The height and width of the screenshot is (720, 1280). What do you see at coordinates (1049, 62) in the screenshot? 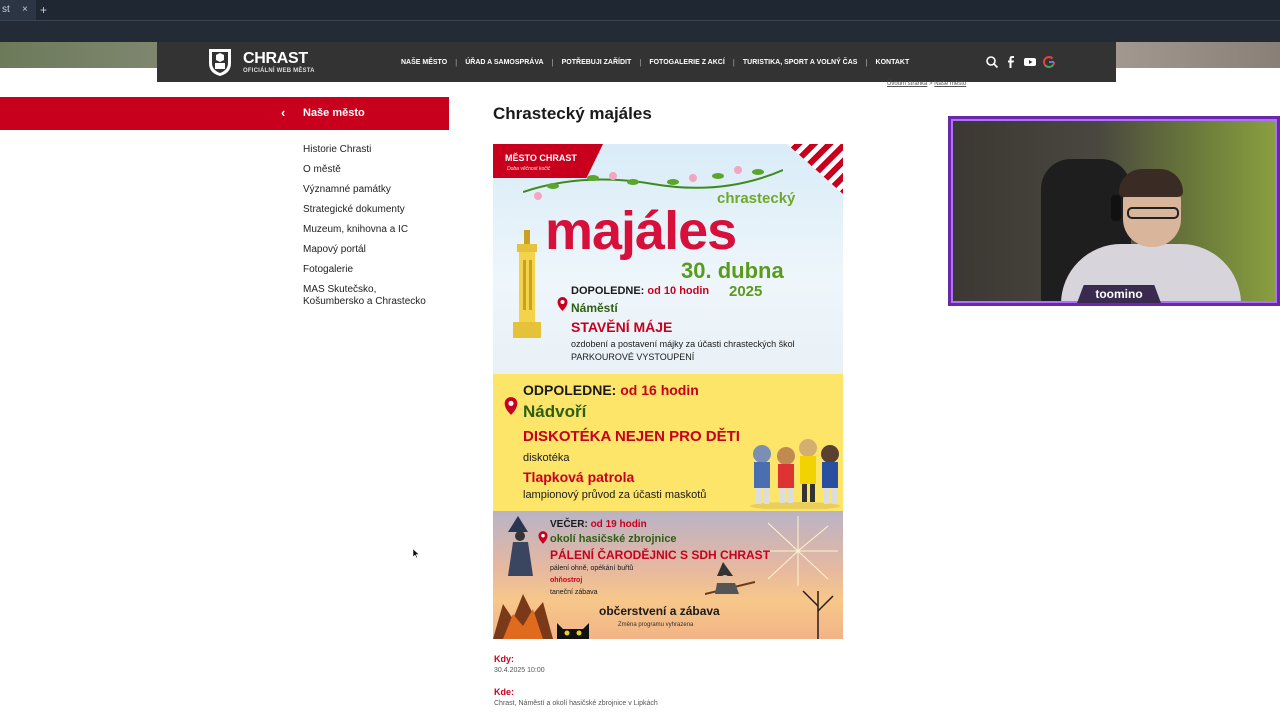
I see `google-icon` at bounding box center [1049, 62].